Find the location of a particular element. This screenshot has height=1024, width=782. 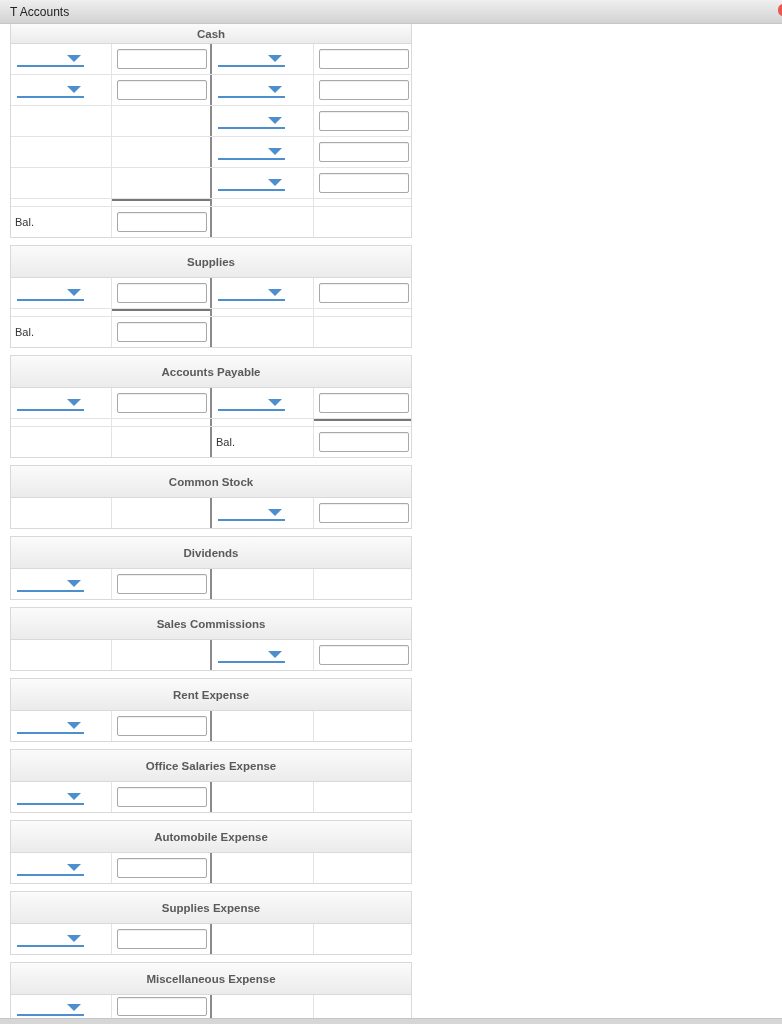

account-title: Supplies is located at coordinates (211, 262).